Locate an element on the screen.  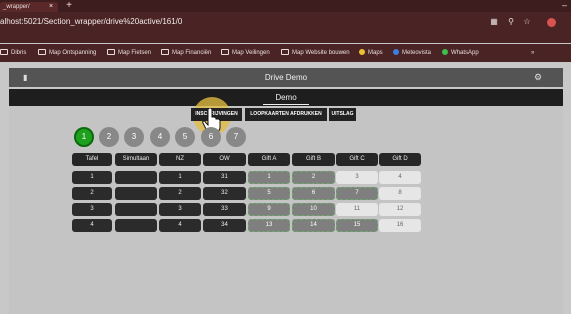
weather-icon is located at coordinates (396, 52).